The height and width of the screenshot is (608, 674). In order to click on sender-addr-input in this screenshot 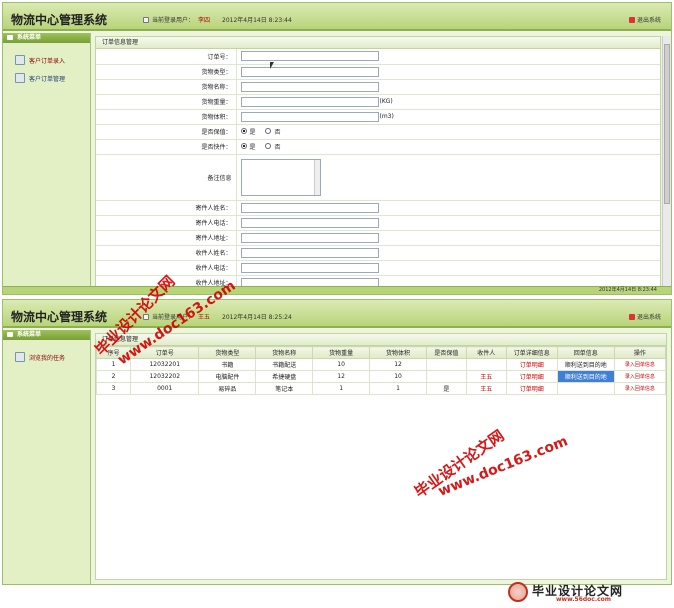, I will do `click(309, 237)`.